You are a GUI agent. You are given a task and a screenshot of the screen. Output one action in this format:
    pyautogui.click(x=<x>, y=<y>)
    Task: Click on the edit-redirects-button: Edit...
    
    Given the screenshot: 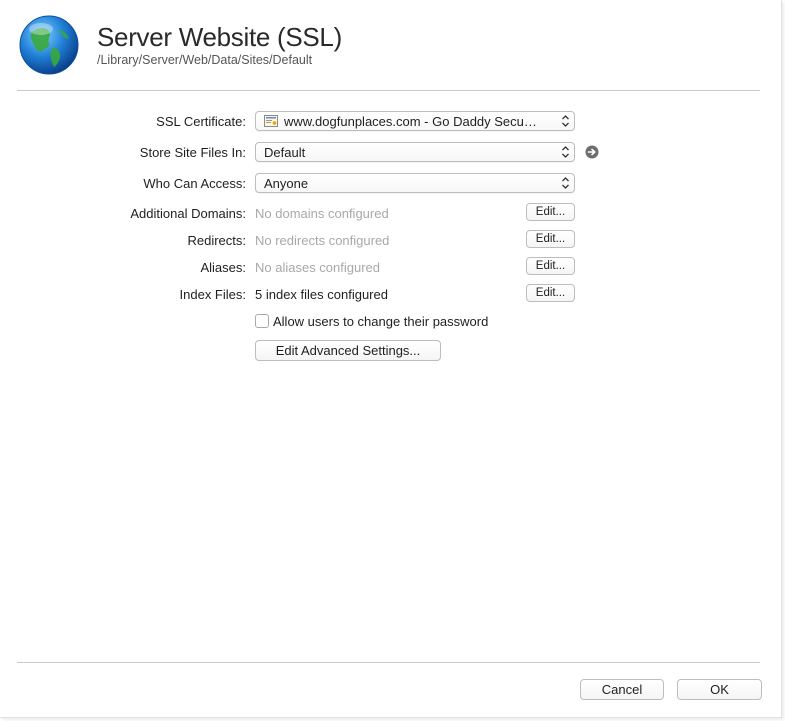 What is the action you would take?
    pyautogui.click(x=550, y=239)
    